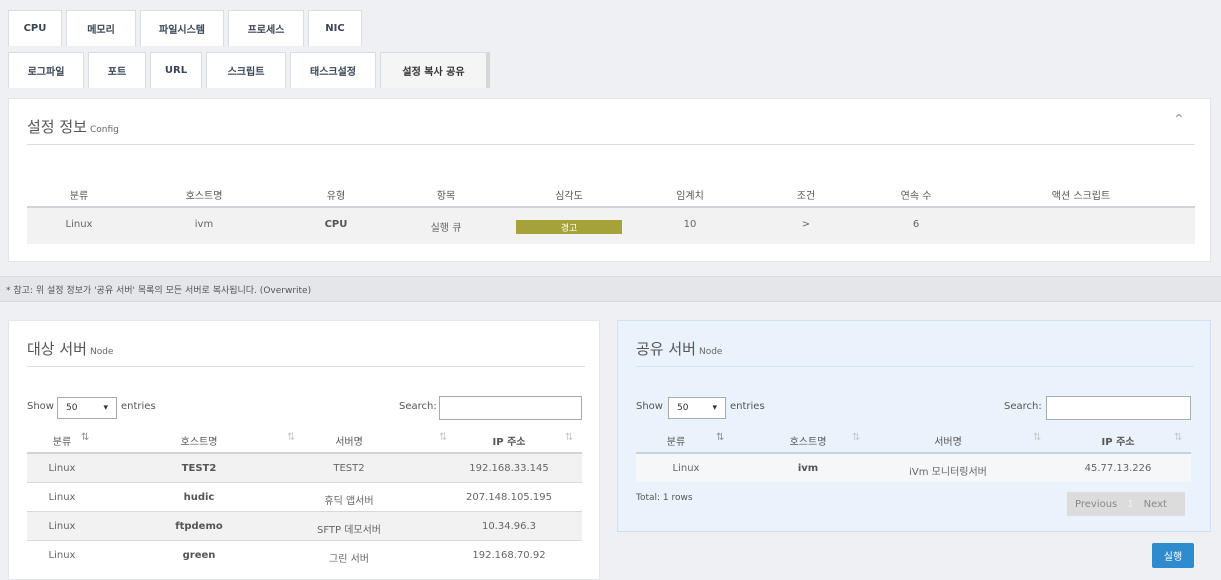 The width and height of the screenshot is (1221, 580). What do you see at coordinates (666, 349) in the screenshot?
I see `shared-title-text: 공유 서버` at bounding box center [666, 349].